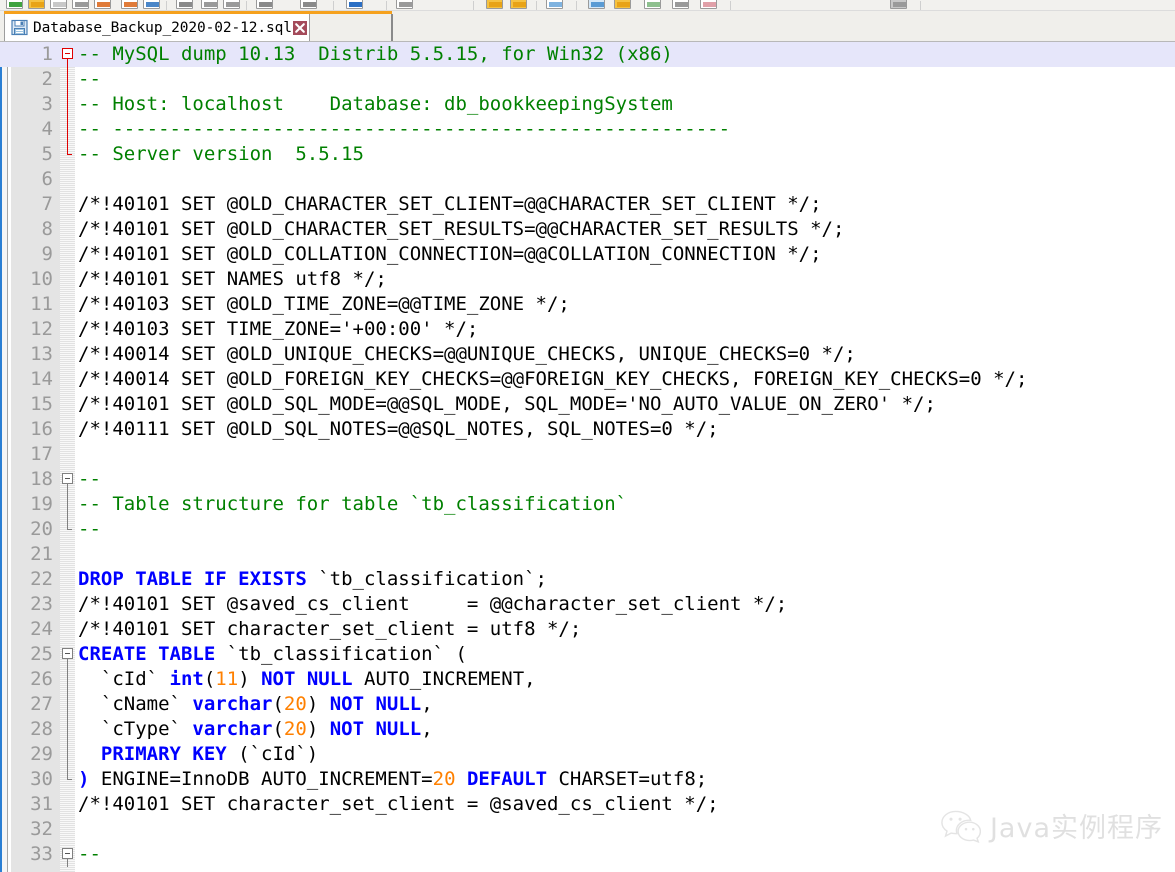 This screenshot has height=872, width=1175. I want to click on token-pl: `cName`, so click(135, 704).